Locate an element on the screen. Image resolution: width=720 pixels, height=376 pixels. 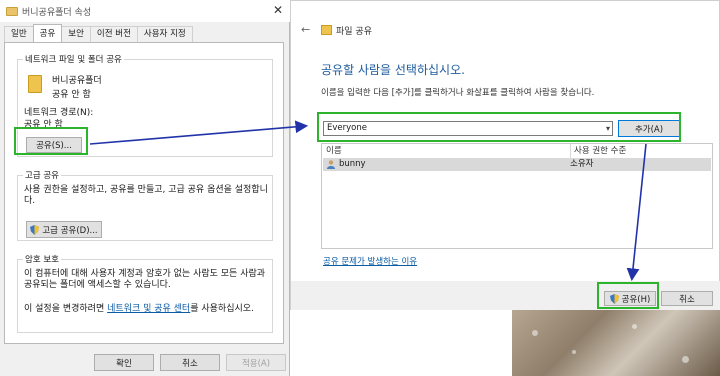
tab-security: 보안 is located at coordinates (76, 34).